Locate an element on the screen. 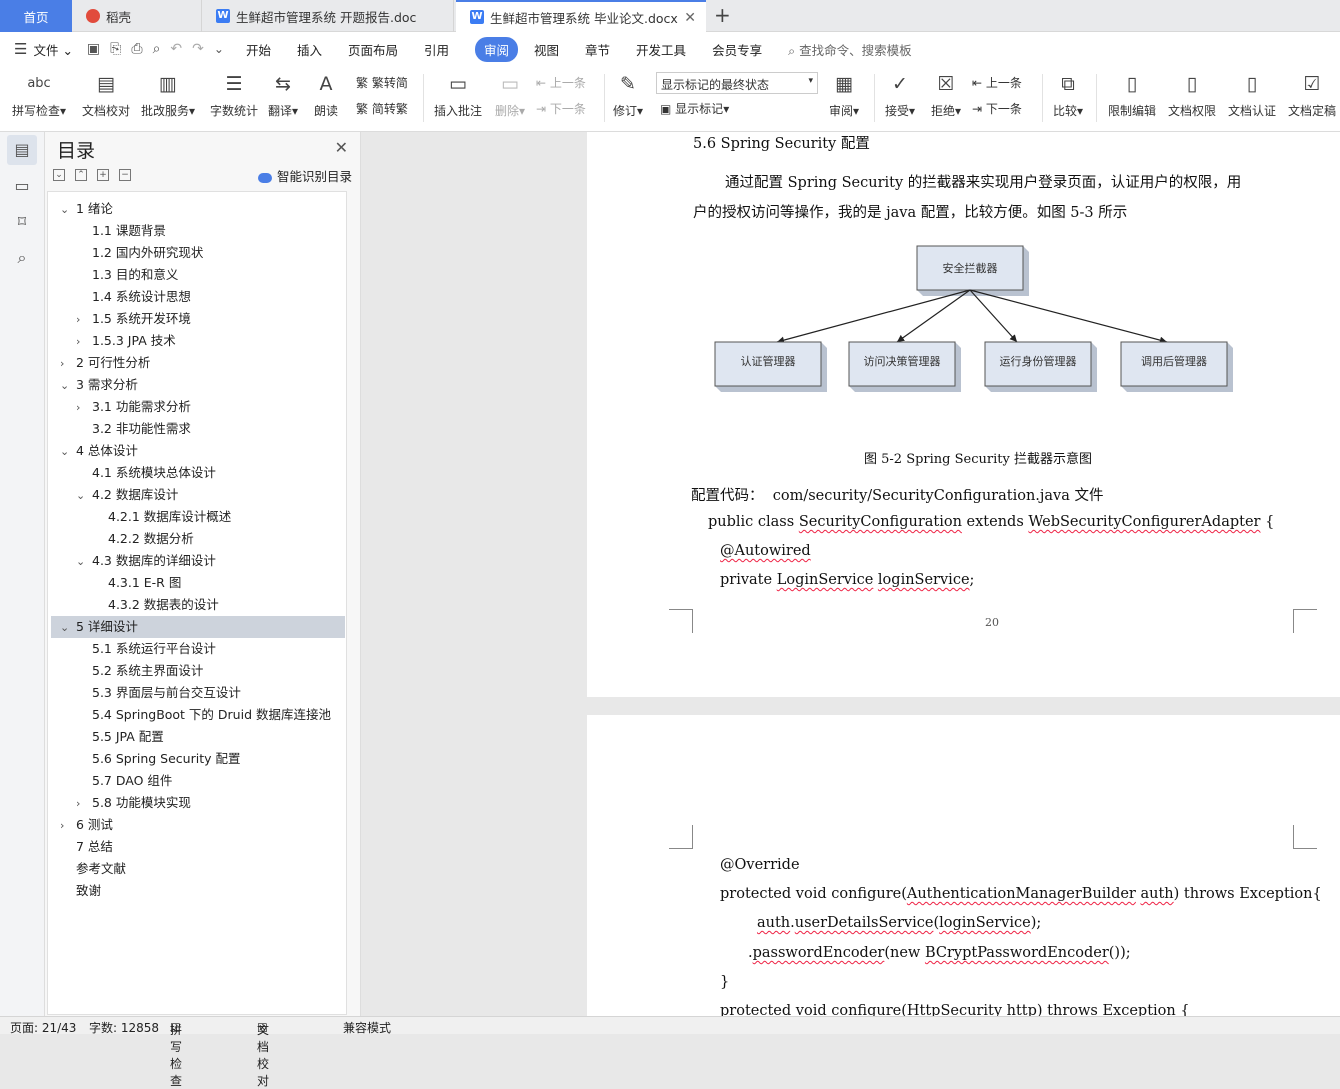 This screenshot has width=1340, height=1089. toc-item: 7 总结 is located at coordinates (86, 847).